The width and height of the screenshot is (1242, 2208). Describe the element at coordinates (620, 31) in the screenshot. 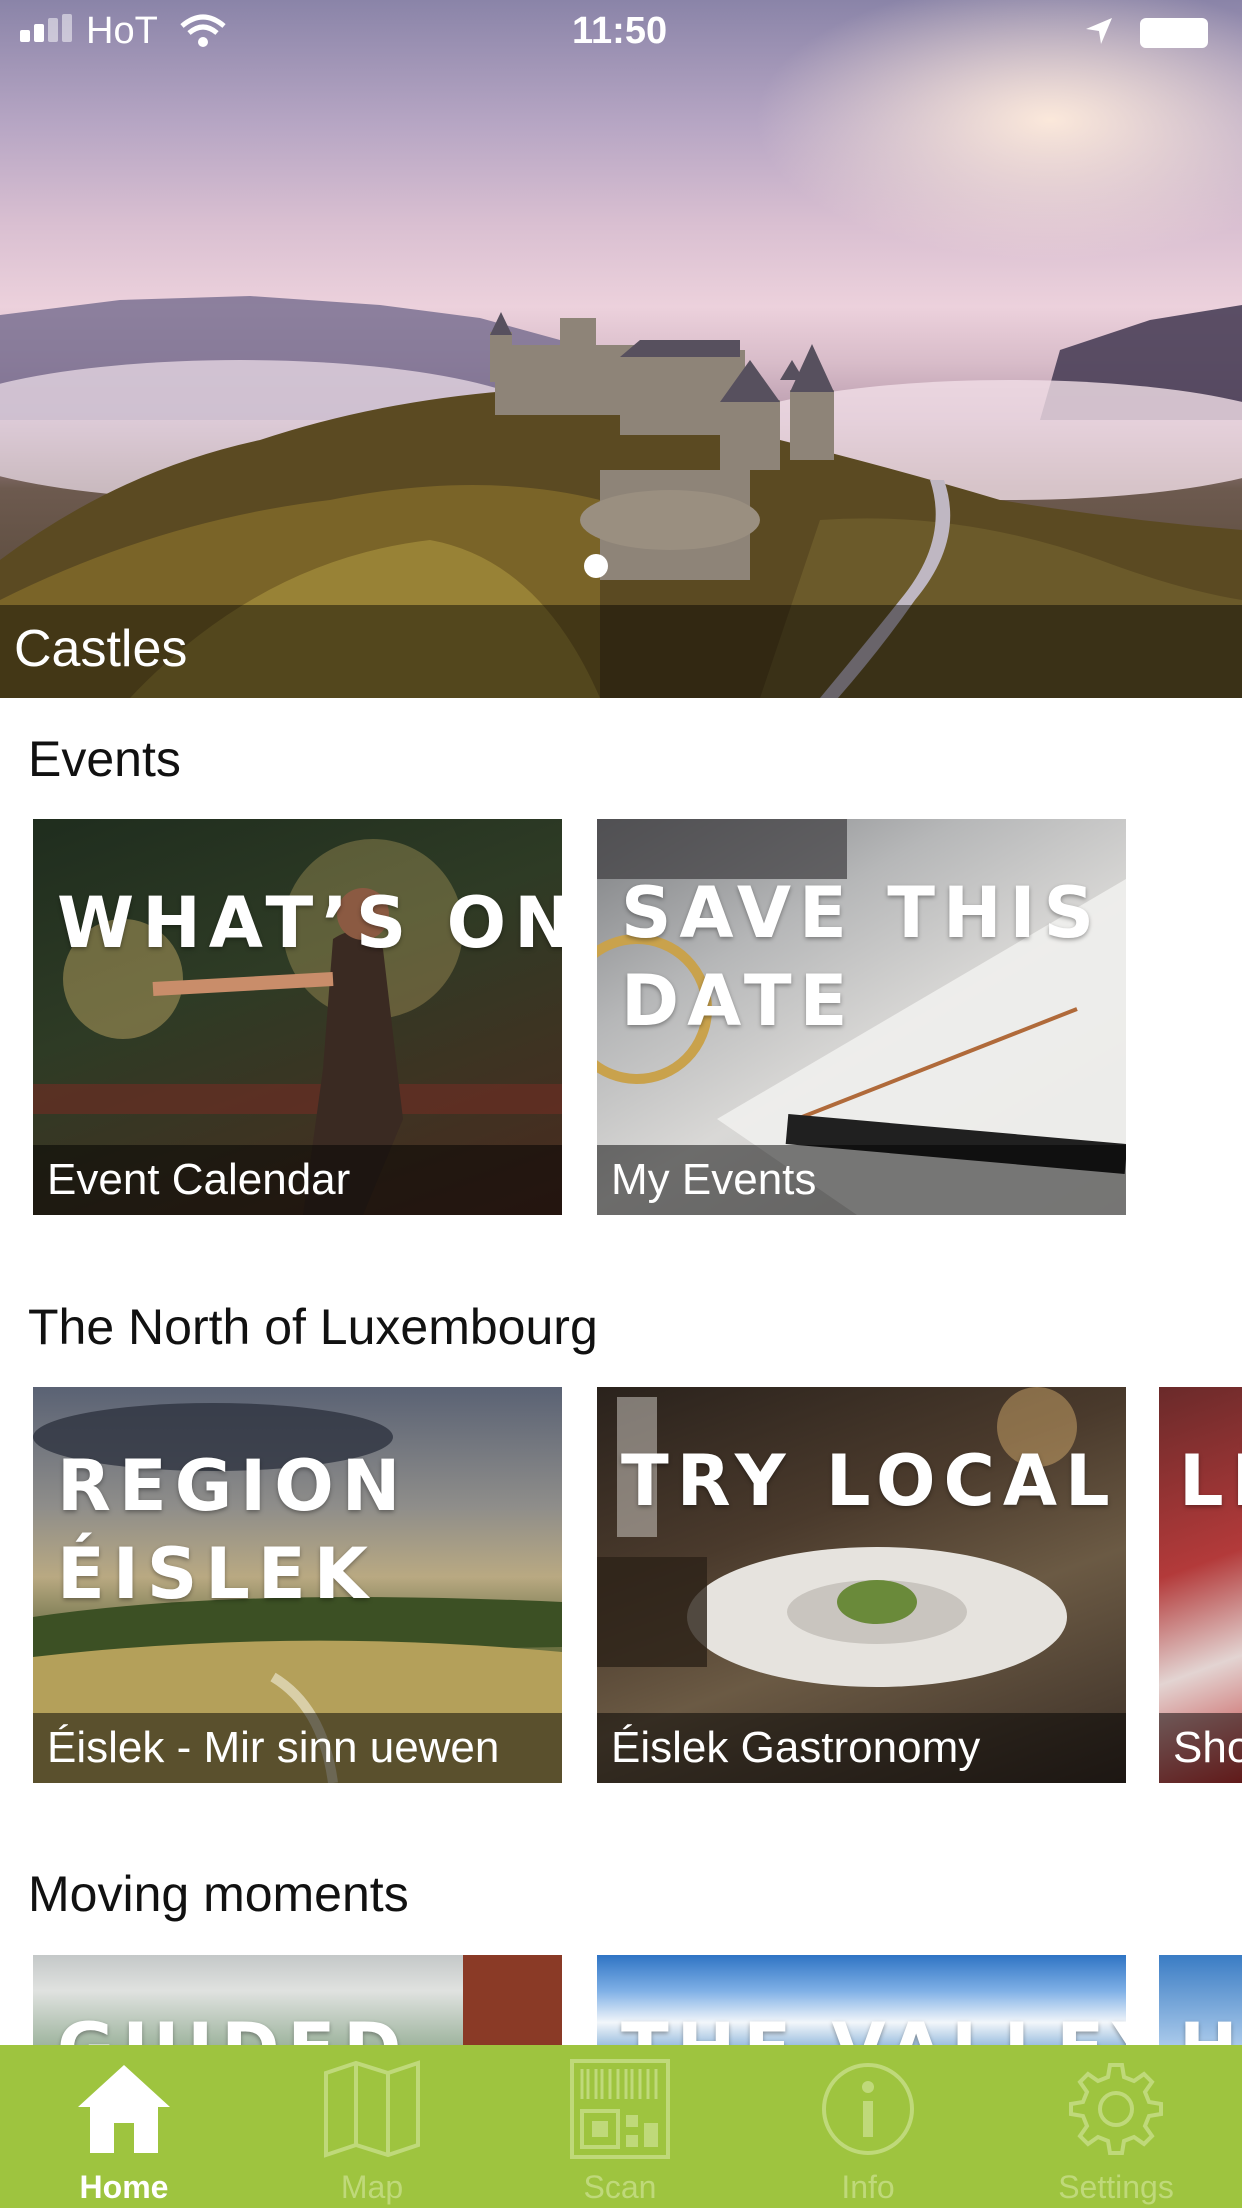

I see `status-time: 11:50` at that location.